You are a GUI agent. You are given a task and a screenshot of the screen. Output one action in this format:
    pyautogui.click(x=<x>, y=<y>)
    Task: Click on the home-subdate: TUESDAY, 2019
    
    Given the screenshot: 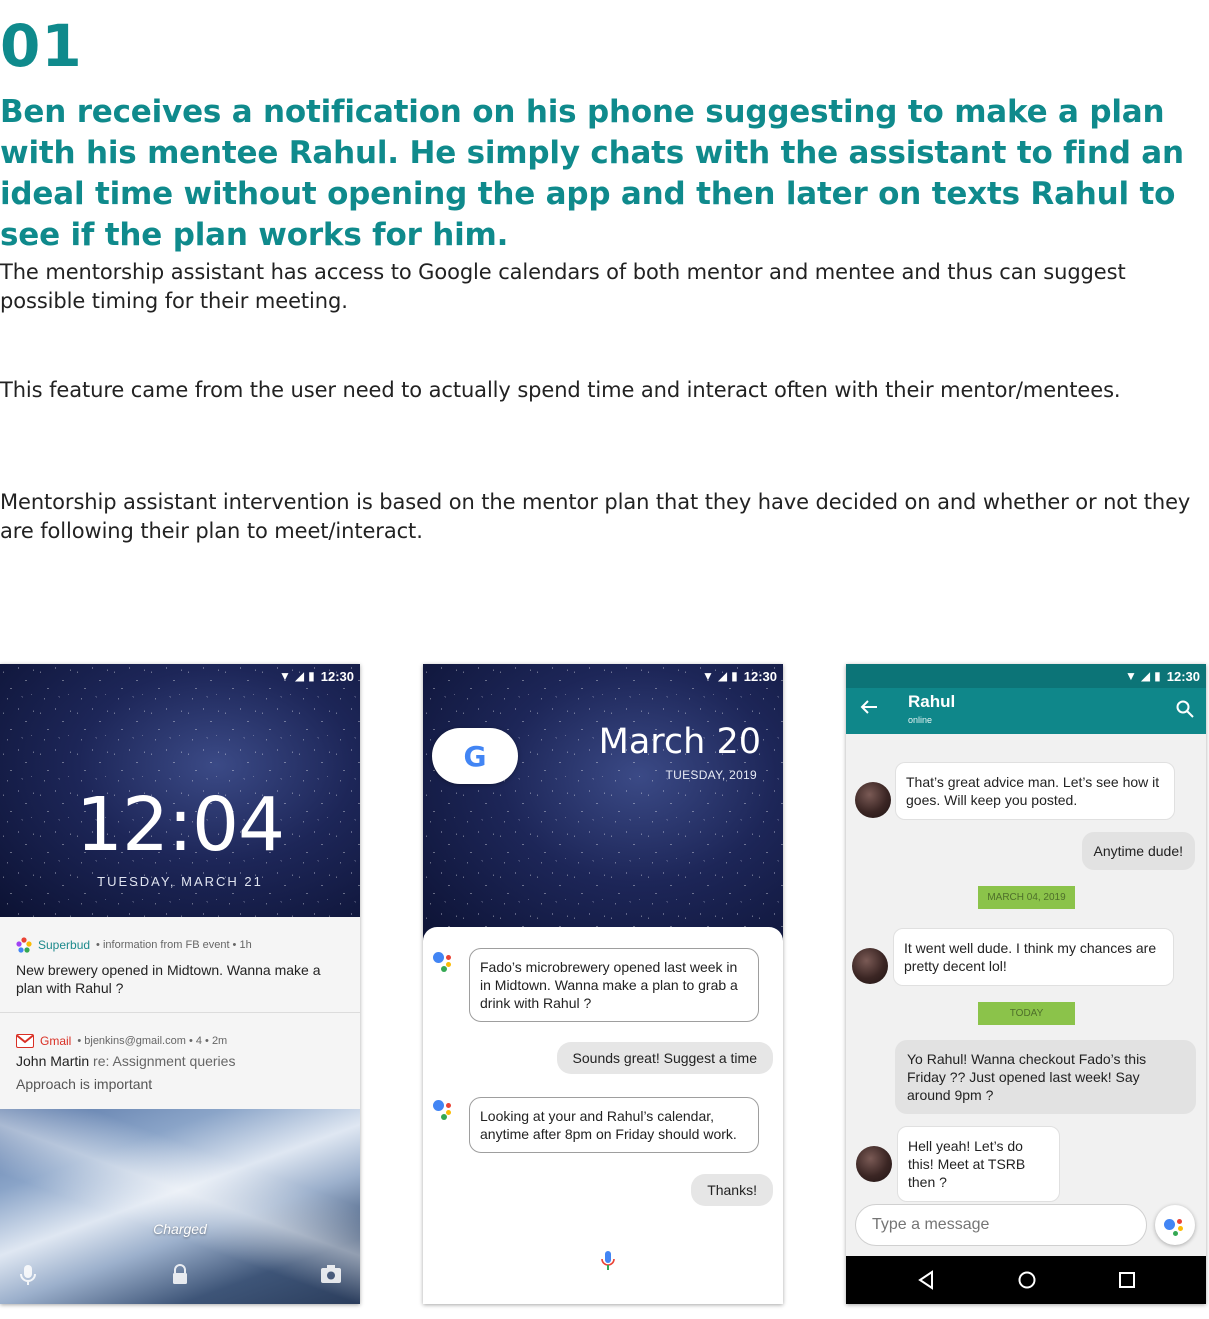 What is the action you would take?
    pyautogui.click(x=711, y=775)
    